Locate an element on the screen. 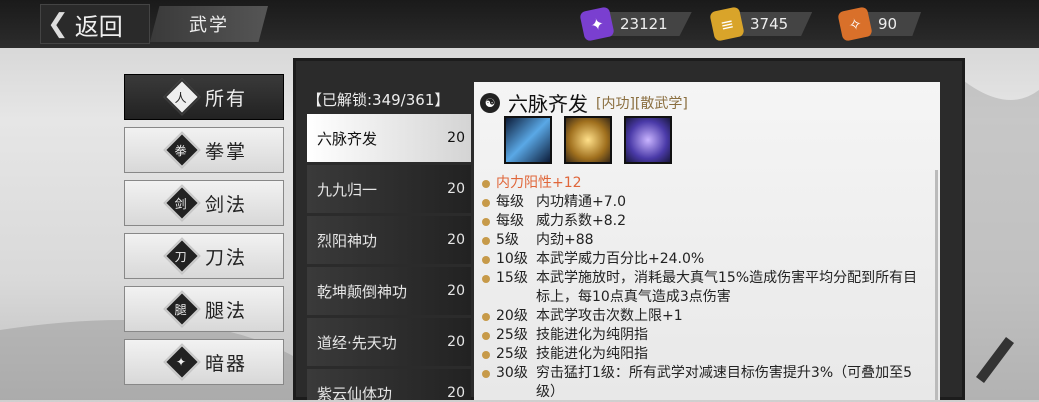 The width and height of the screenshot is (1039, 402). back-label: 返回 is located at coordinates (98, 26).